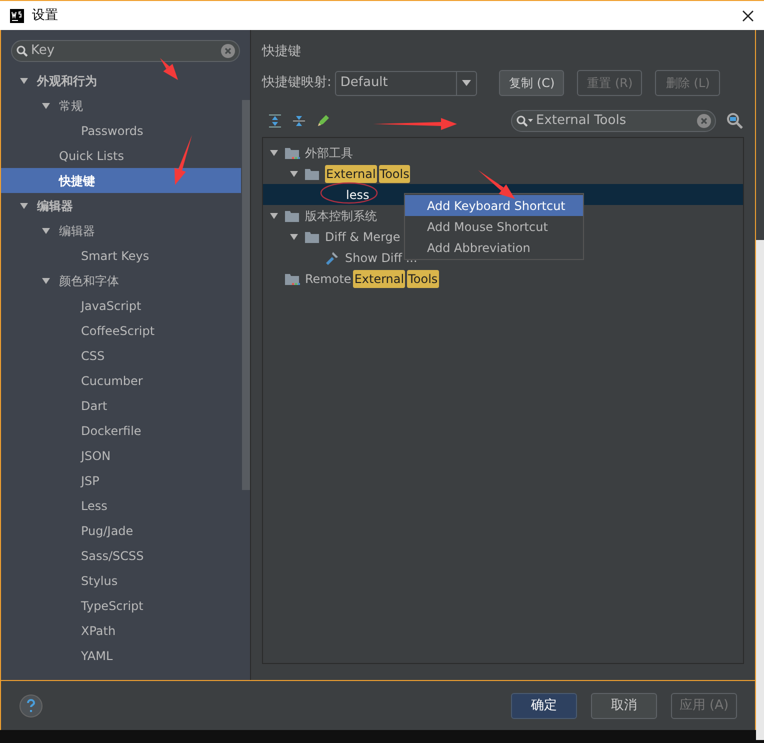  What do you see at coordinates (121, 580) in the screenshot?
I see `sidebar-item: Stylus` at bounding box center [121, 580].